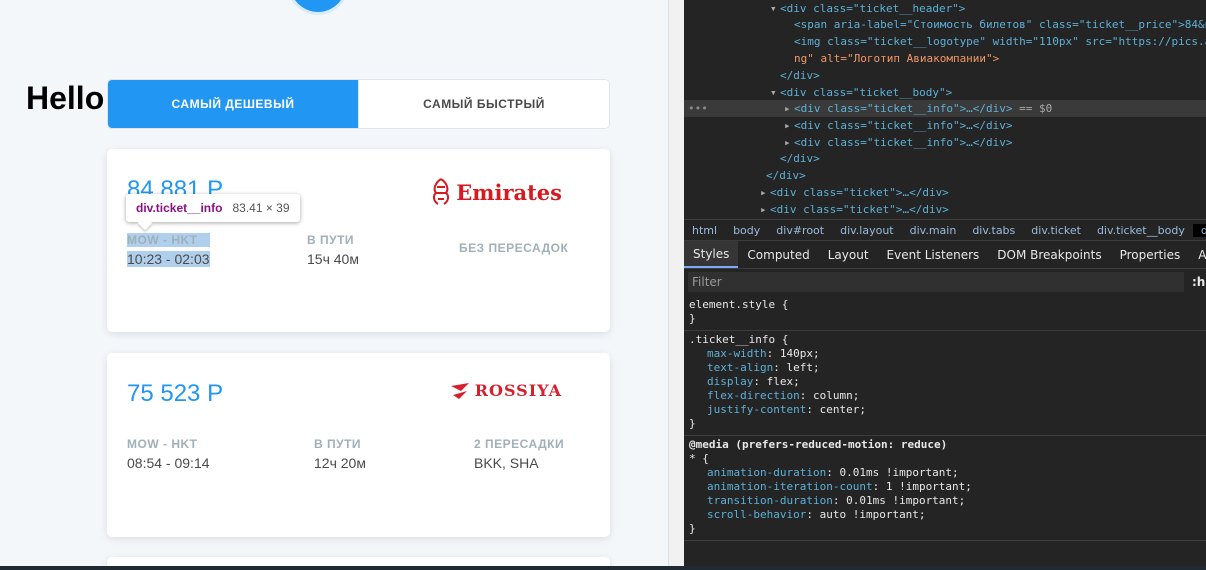 This screenshot has width=1206, height=570. Describe the element at coordinates (945, 354) in the screenshot. I see `css-property: max-width: 140px;` at that location.